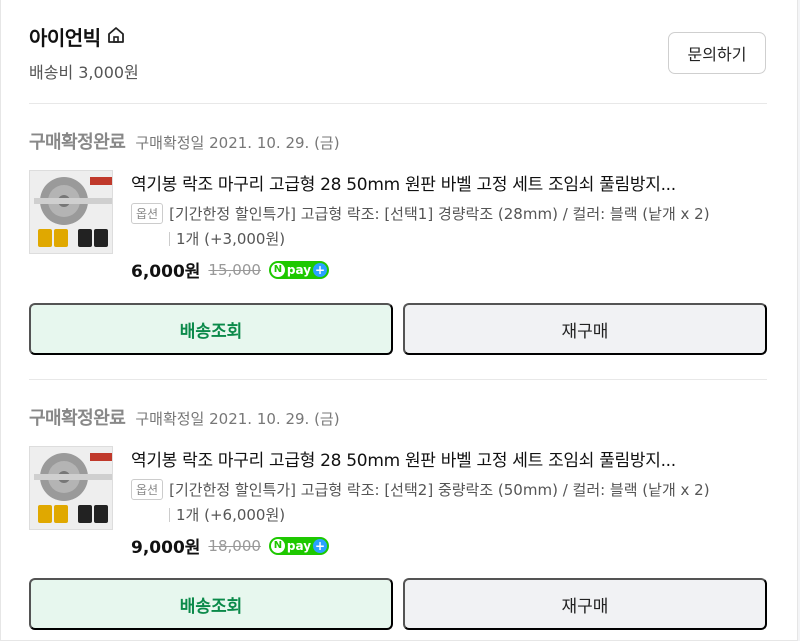  Describe the element at coordinates (166, 548) in the screenshot. I see `sale-price: 9,000원` at that location.